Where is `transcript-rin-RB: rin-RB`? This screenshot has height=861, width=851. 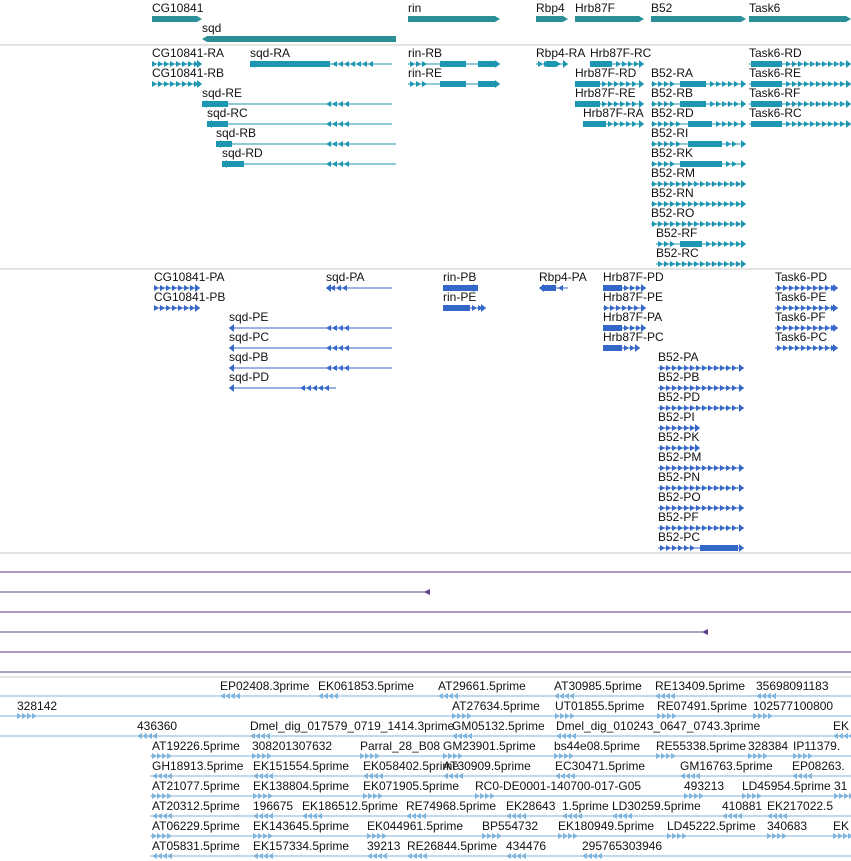 transcript-rin-RB: rin-RB is located at coordinates (454, 57).